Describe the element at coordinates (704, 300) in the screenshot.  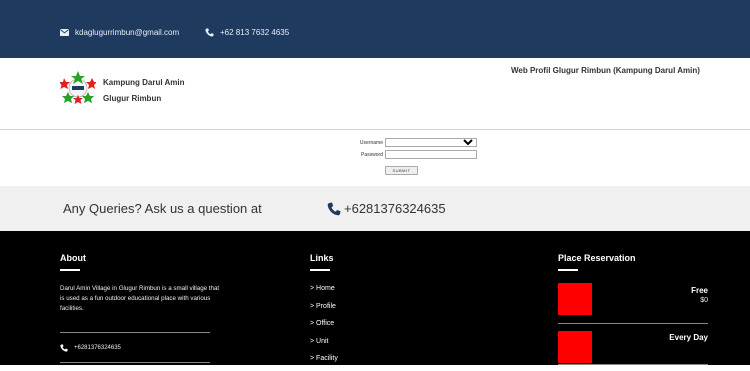
I see `reservation-price: $0` at that location.